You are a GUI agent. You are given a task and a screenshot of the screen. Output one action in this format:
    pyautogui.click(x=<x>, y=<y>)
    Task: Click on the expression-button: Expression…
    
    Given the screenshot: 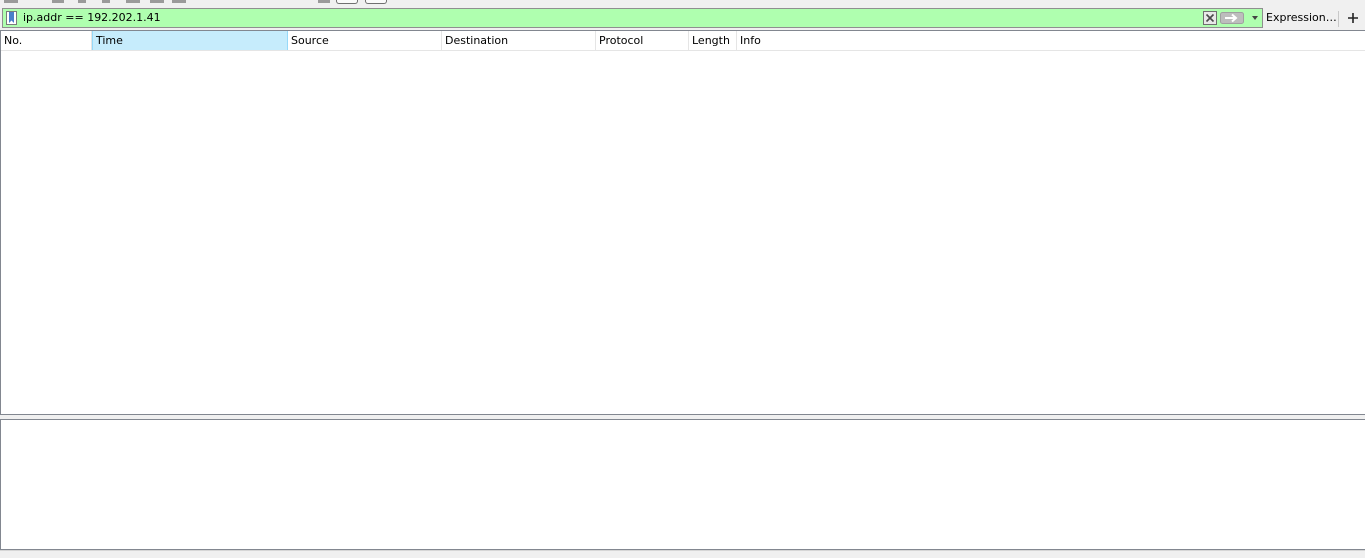 What is the action you would take?
    pyautogui.click(x=1301, y=18)
    